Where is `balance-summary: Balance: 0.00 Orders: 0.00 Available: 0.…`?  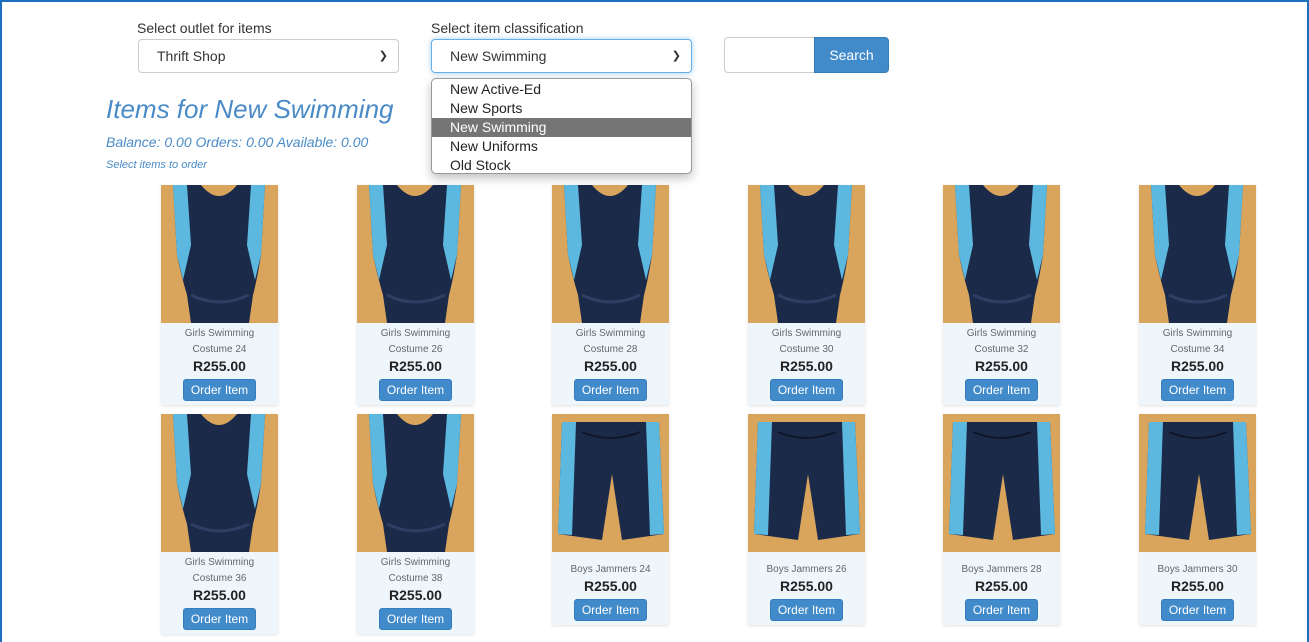
balance-summary: Balance: 0.00 Orders: 0.00 Available: 0.… is located at coordinates (237, 142).